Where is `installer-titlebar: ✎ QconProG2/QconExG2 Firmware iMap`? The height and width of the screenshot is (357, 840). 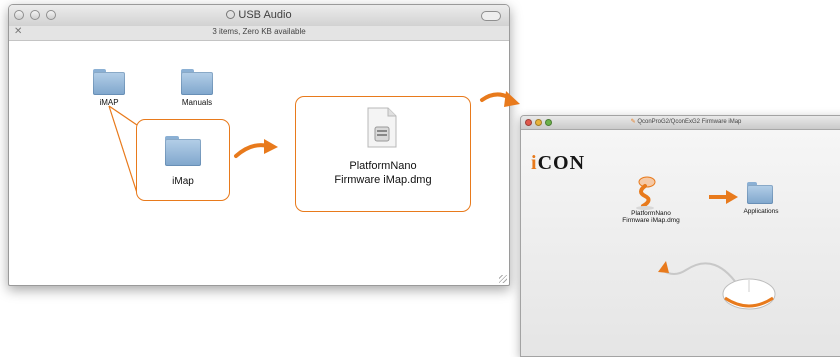
installer-titlebar: ✎ QconProG2/QconExG2 Firmware iMap is located at coordinates (680, 123).